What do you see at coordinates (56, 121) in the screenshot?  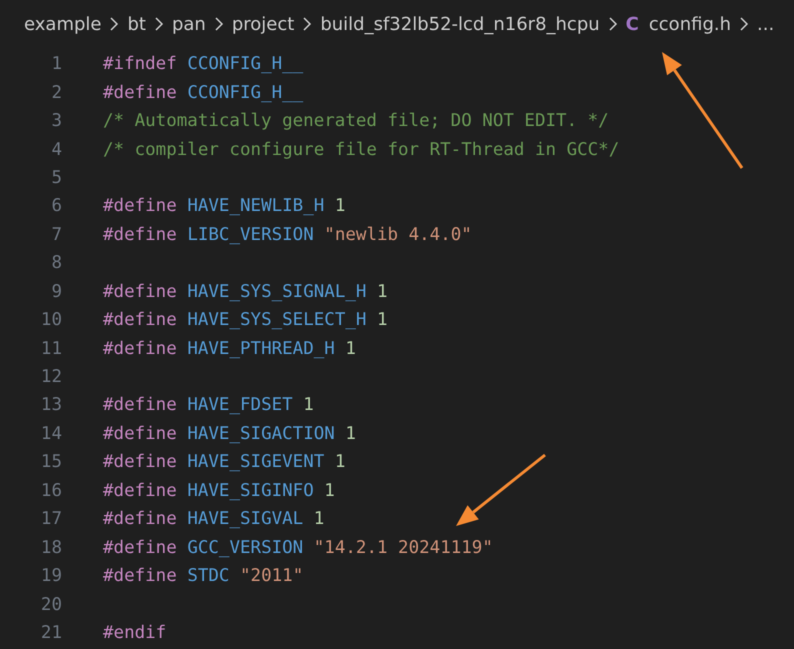 I see `line-number: 3` at bounding box center [56, 121].